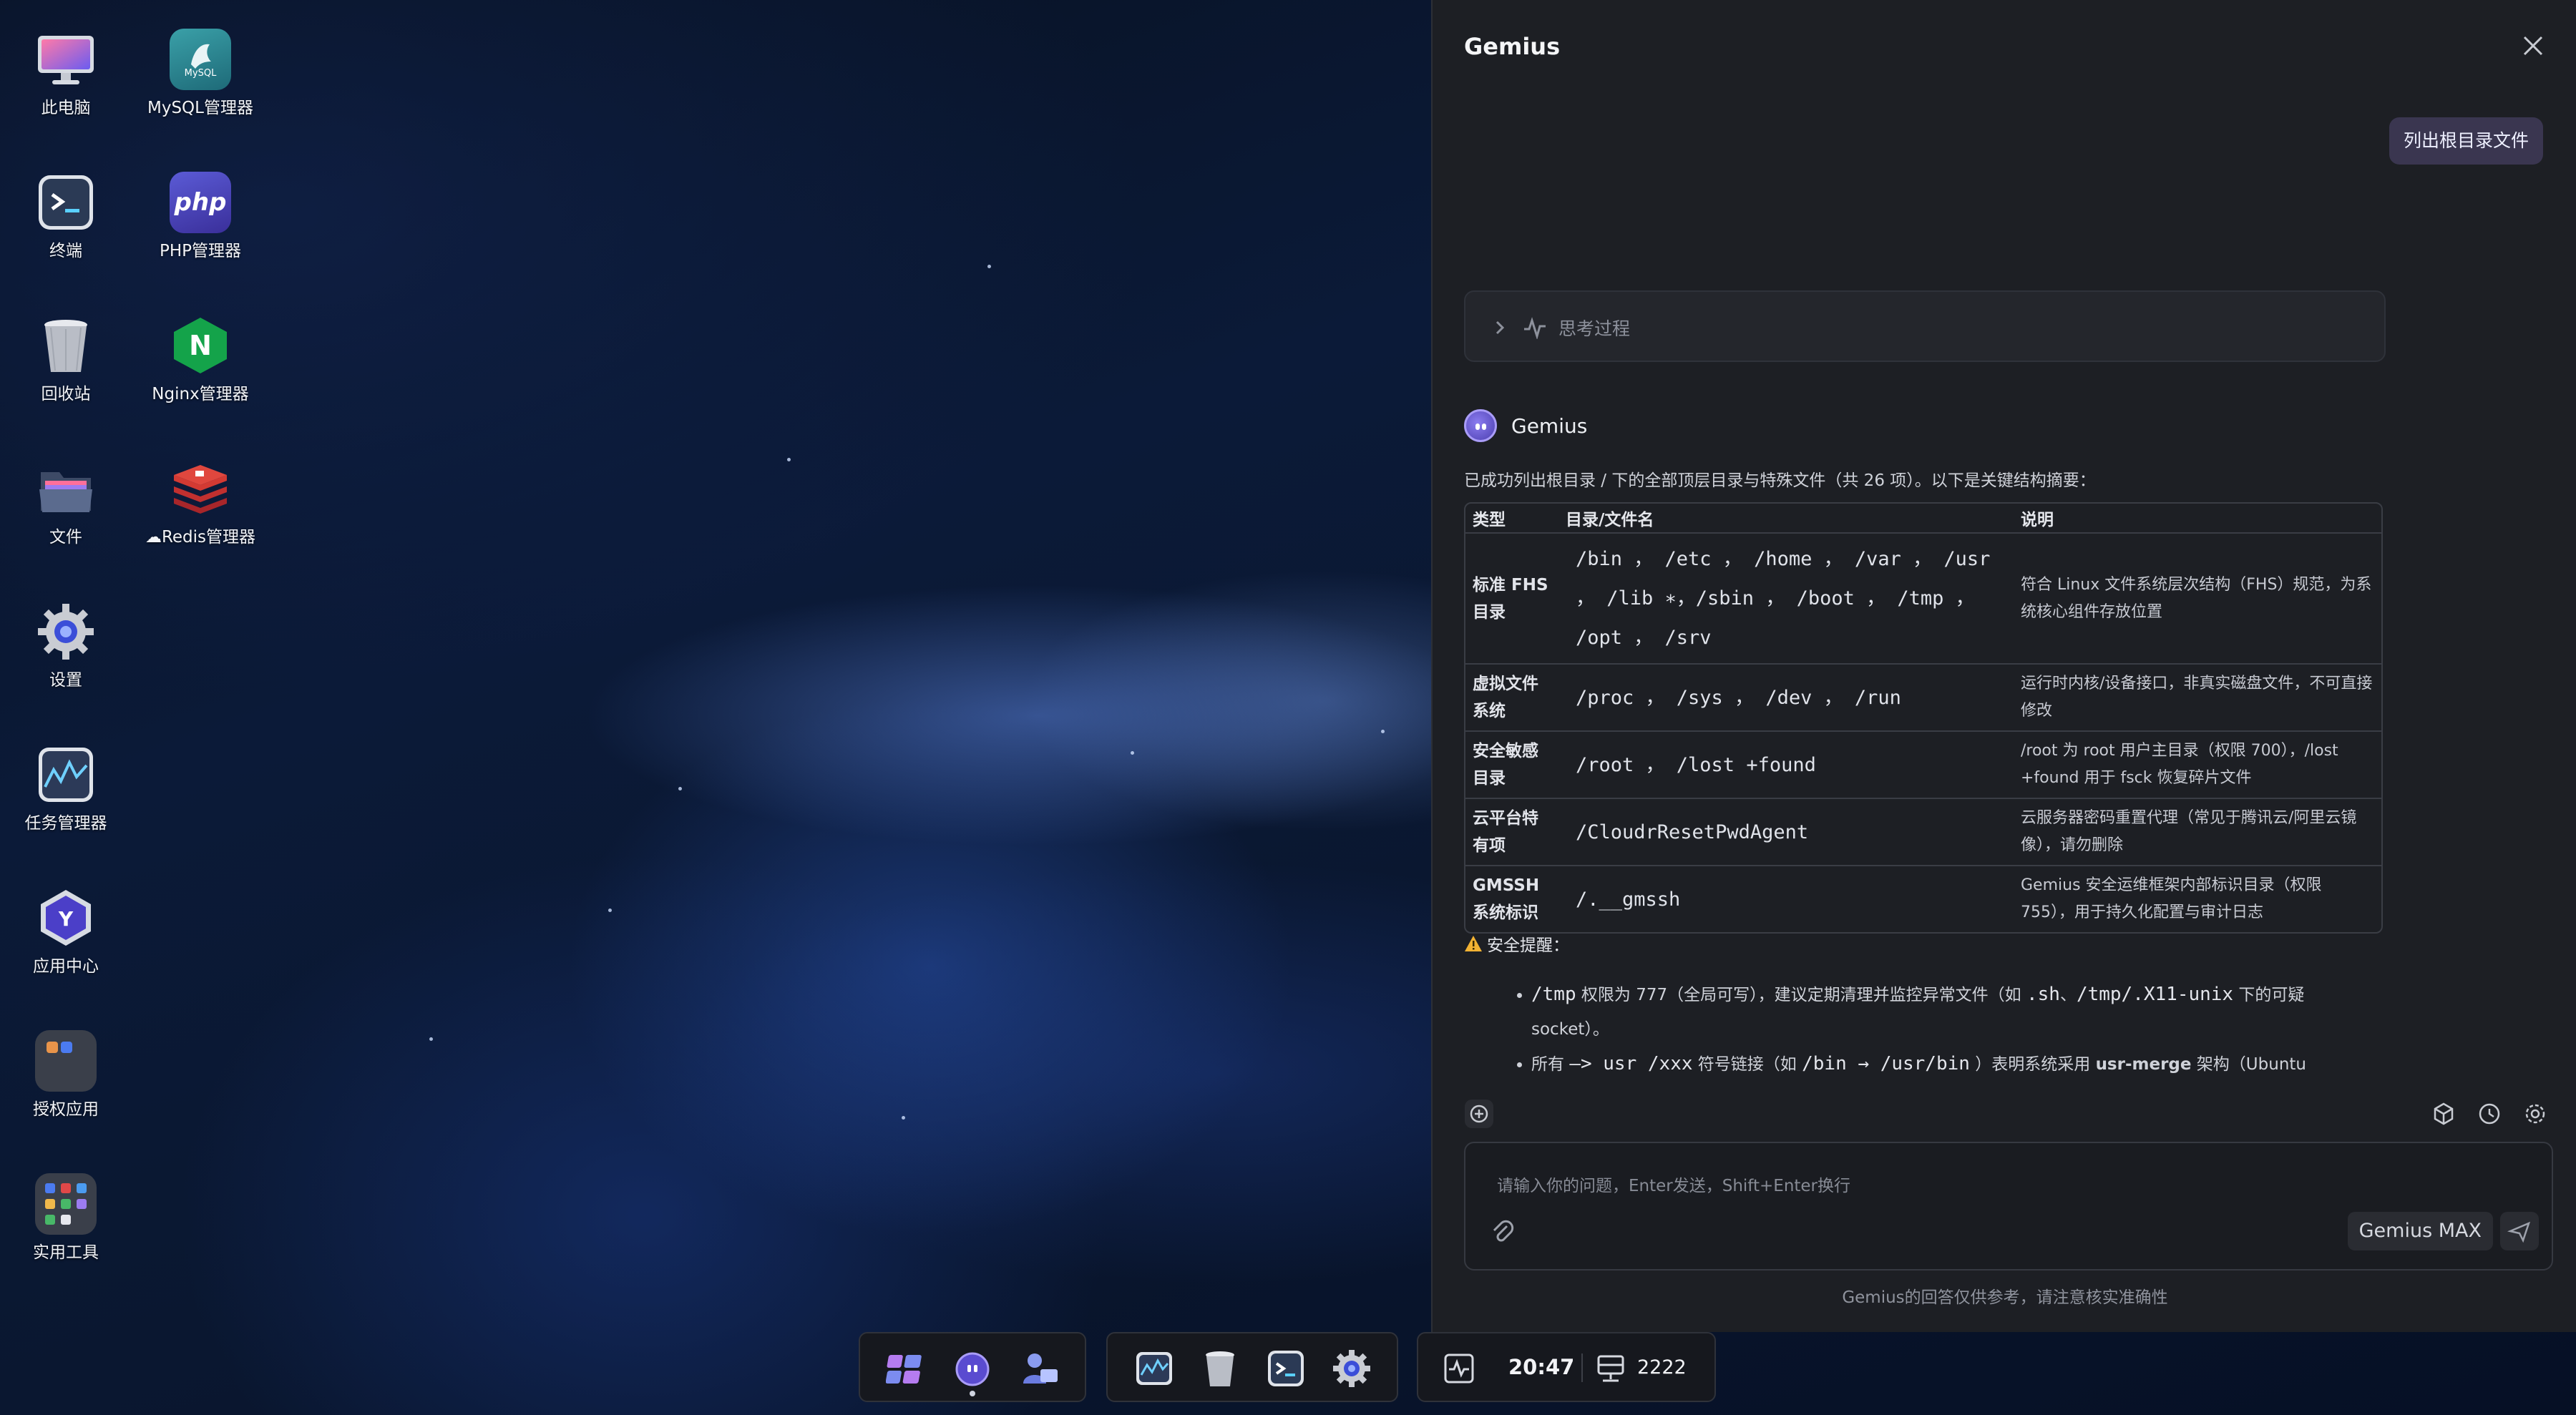  I want to click on active-indicator, so click(972, 1393).